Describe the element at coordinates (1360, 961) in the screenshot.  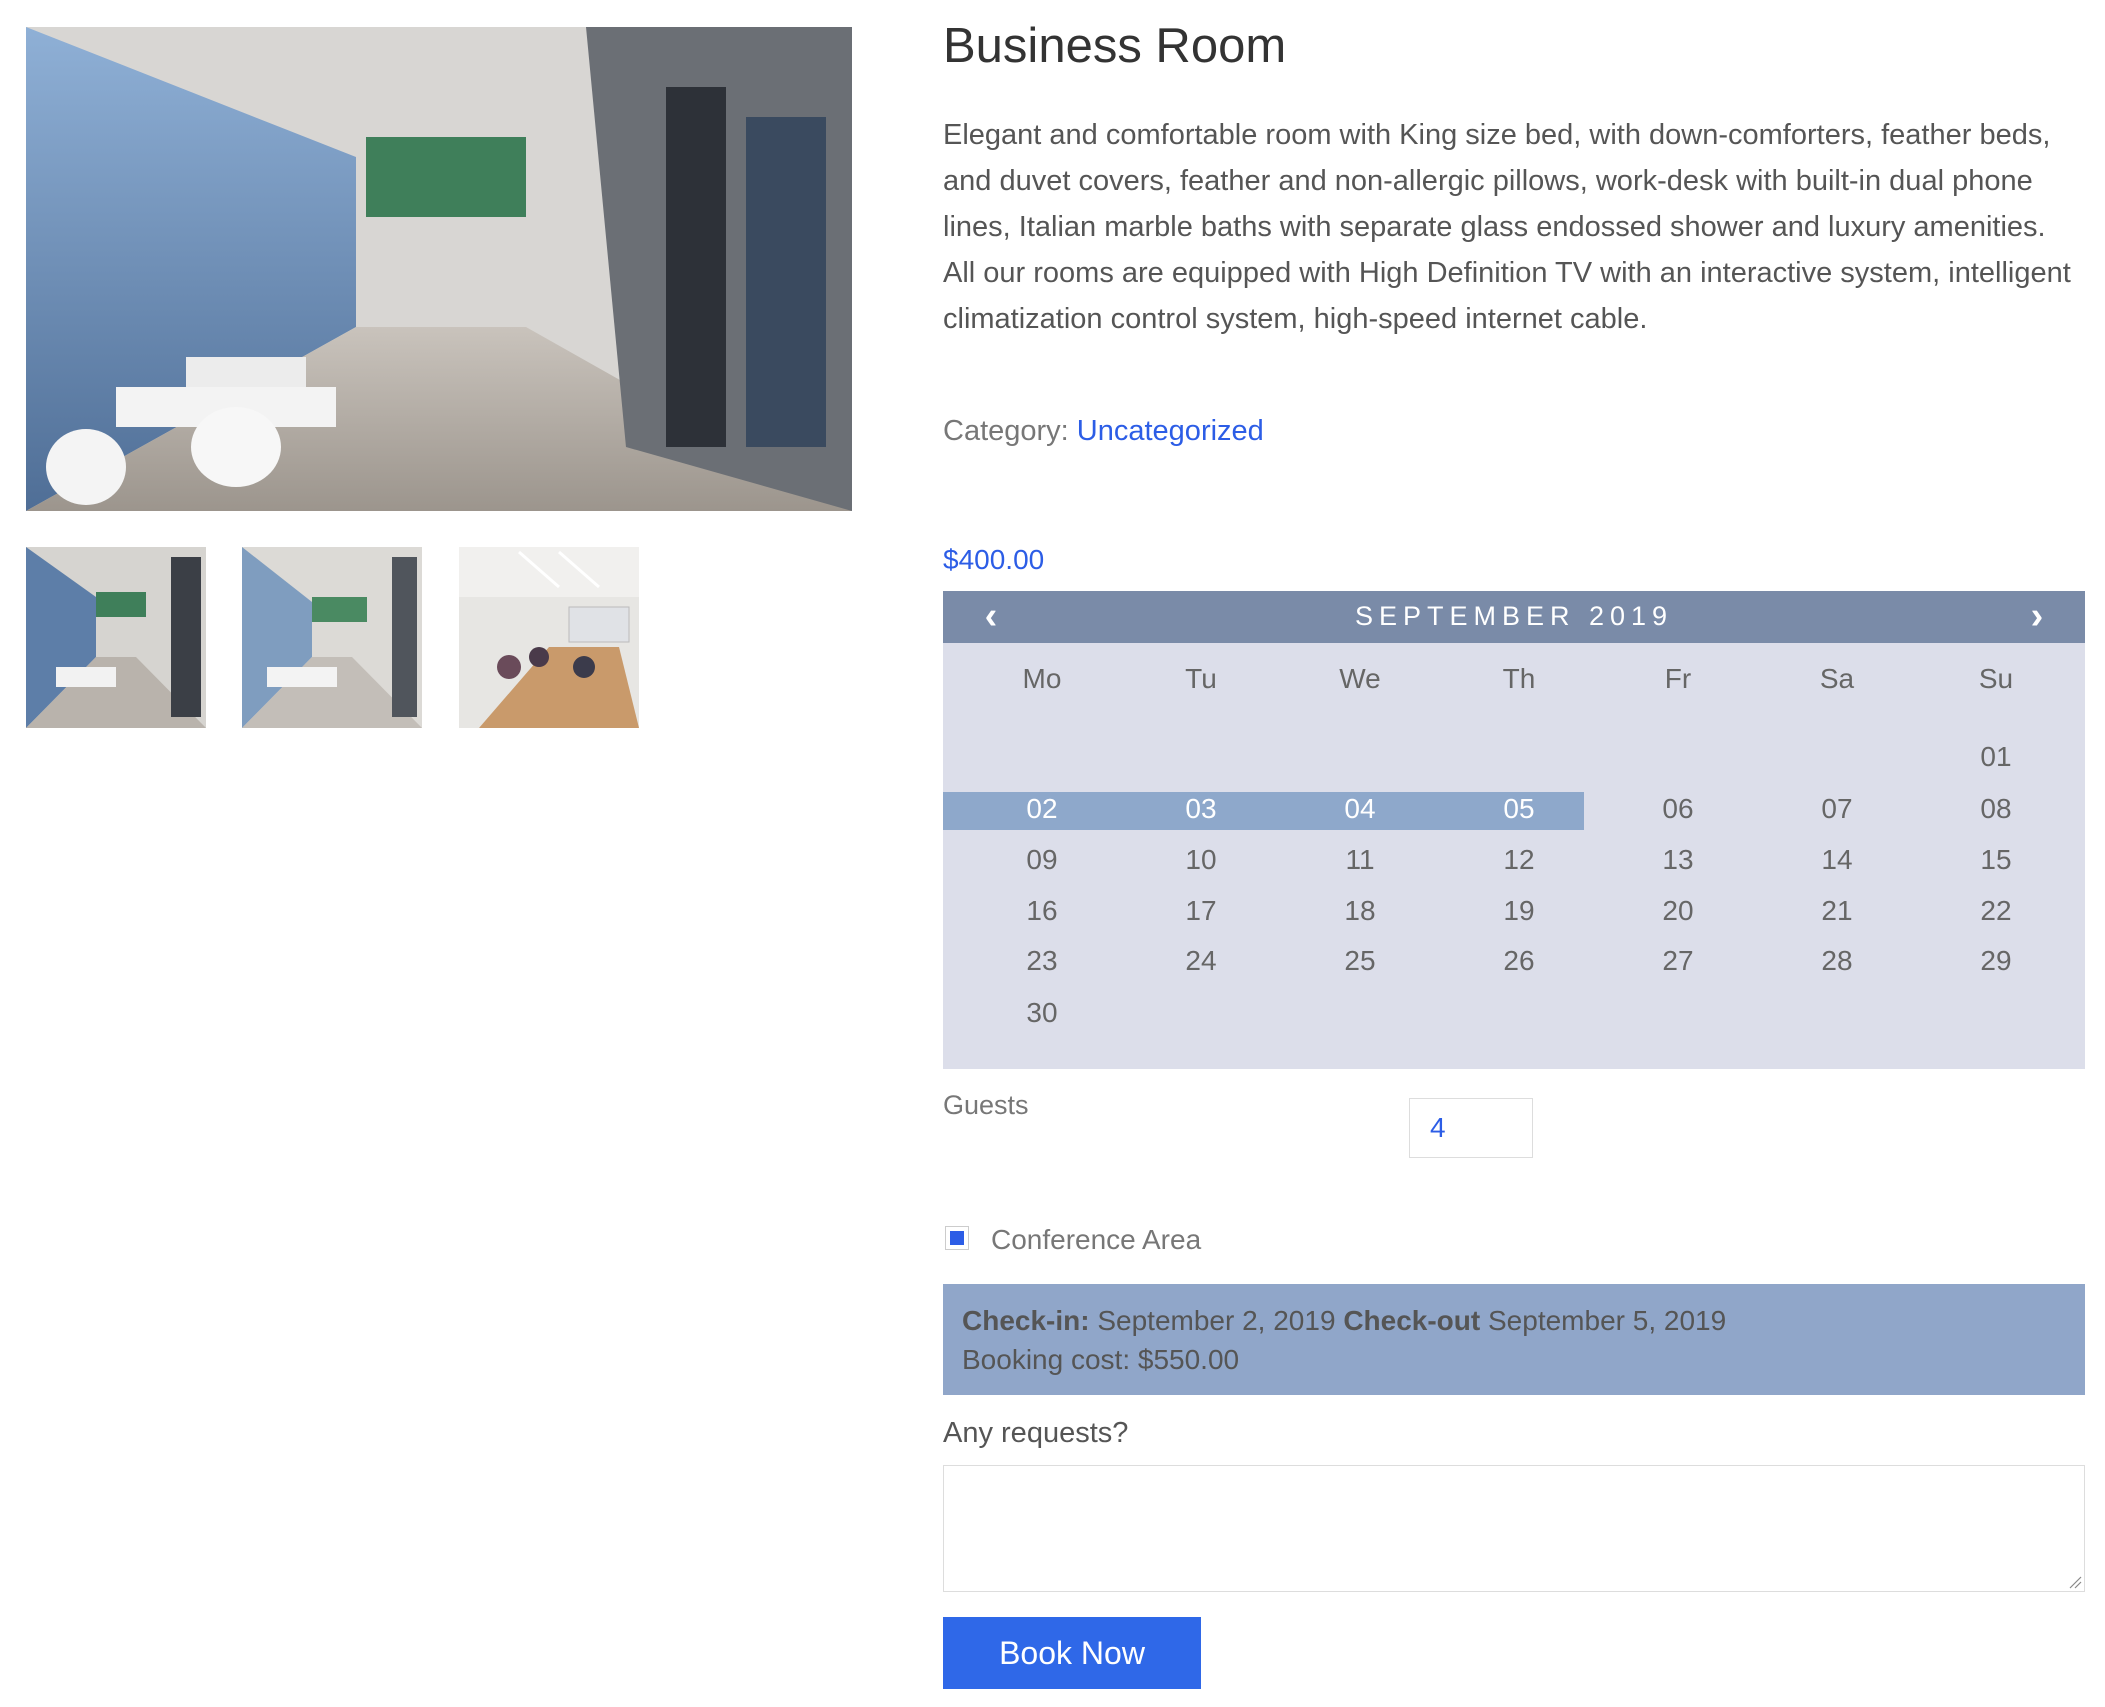
I see `calendar-day: 25` at that location.